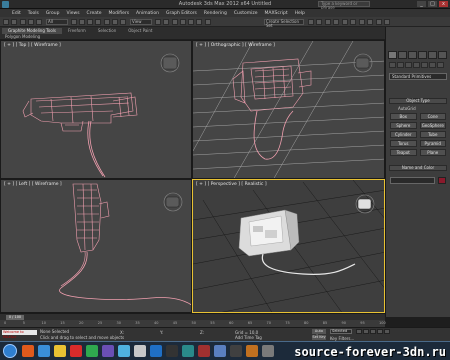 This screenshot has height=360, width=450. What do you see at coordinates (359, 331) in the screenshot?
I see `go-to-start-icon` at bounding box center [359, 331].